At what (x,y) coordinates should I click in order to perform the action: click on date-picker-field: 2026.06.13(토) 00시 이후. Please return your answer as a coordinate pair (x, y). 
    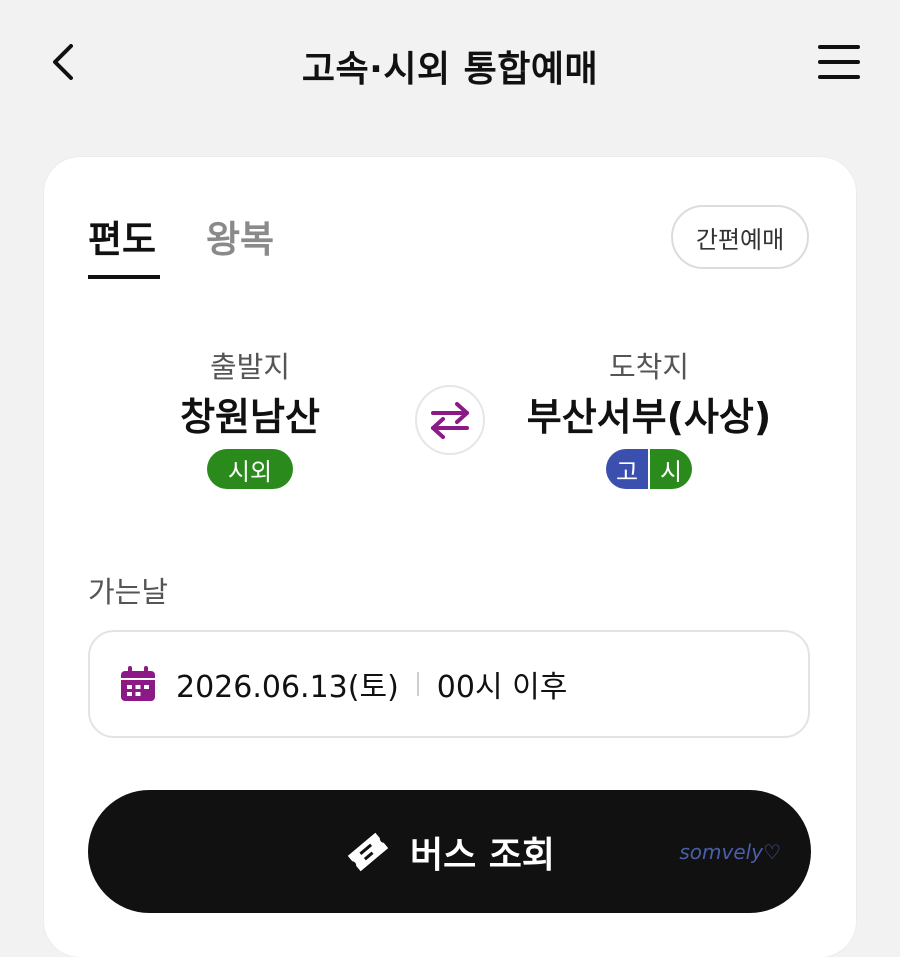
    Looking at the image, I should click on (449, 684).